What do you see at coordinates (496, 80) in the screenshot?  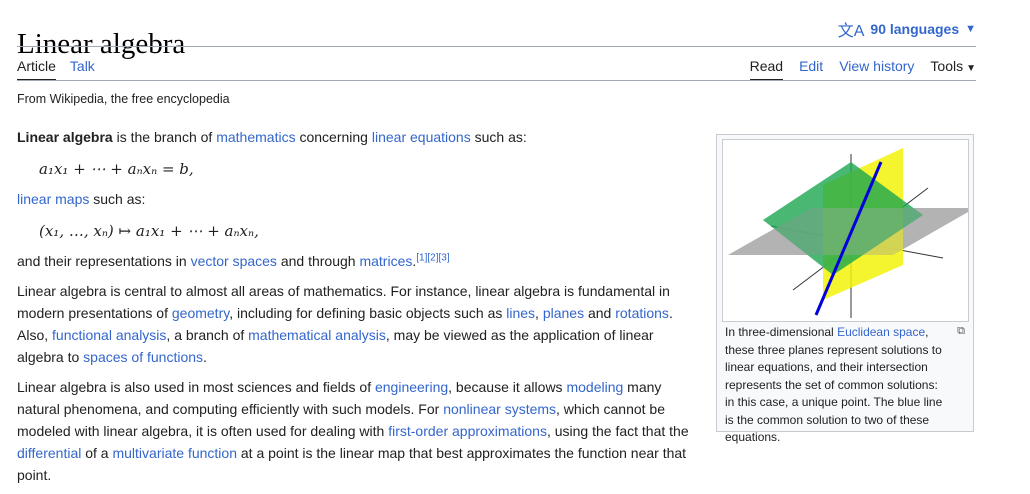 I see `tabs-divider` at bounding box center [496, 80].